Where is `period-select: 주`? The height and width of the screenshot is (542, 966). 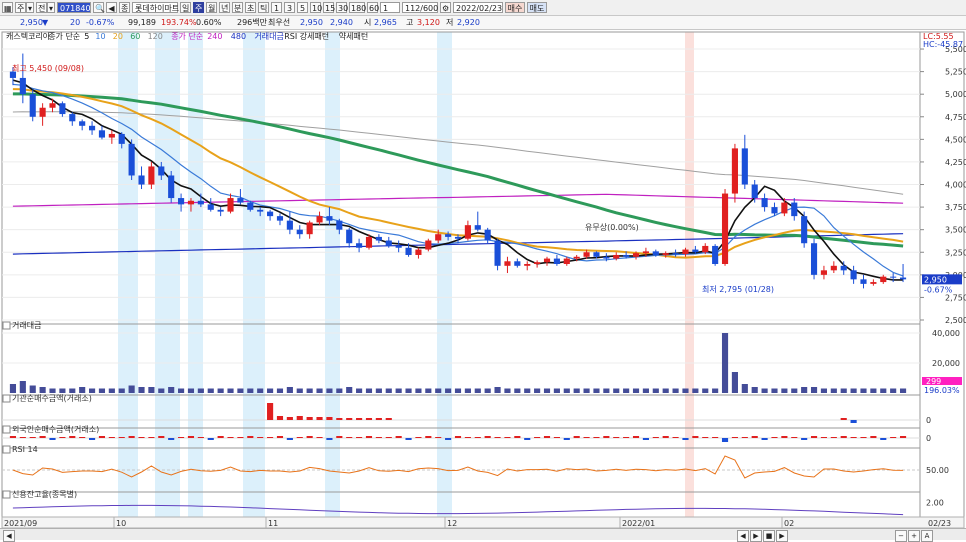 period-select: 주 is located at coordinates (20, 7).